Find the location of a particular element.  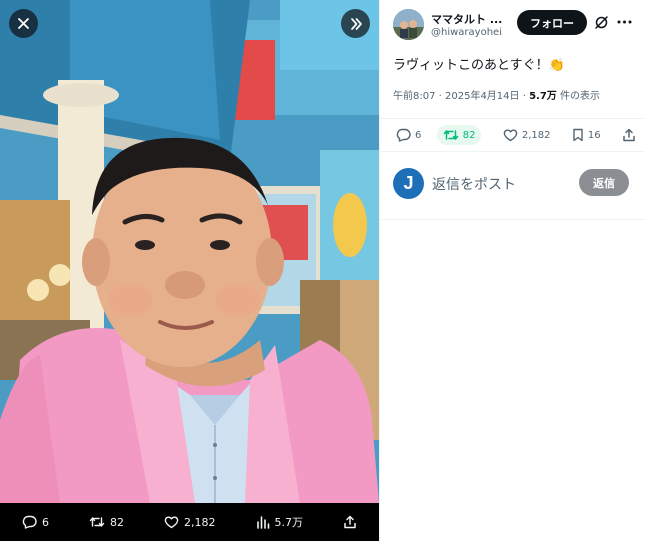

tweet-meta: 午前8:07 · 2025年4月14日 · 5.7万 件の表示 is located at coordinates (496, 94).